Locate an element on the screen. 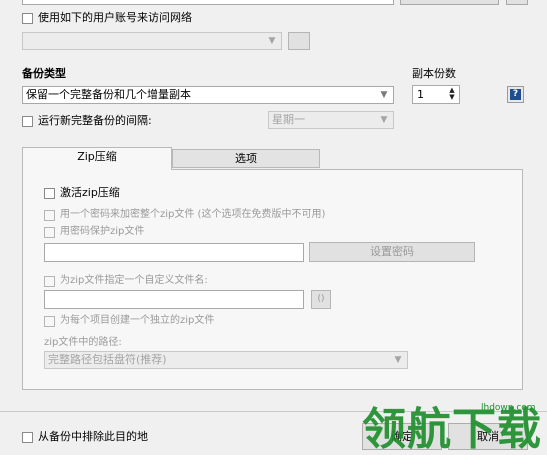 Image resolution: width=547 pixels, height=455 pixels. top-clipped-small-button is located at coordinates (517, 2).